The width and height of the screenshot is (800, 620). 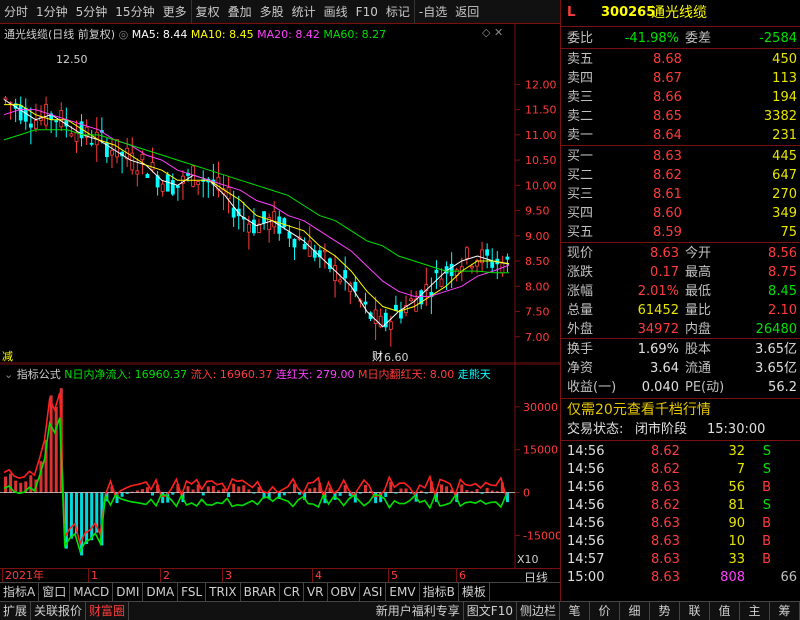 I want to click on panel-tab-6: 主, so click(x=755, y=611).